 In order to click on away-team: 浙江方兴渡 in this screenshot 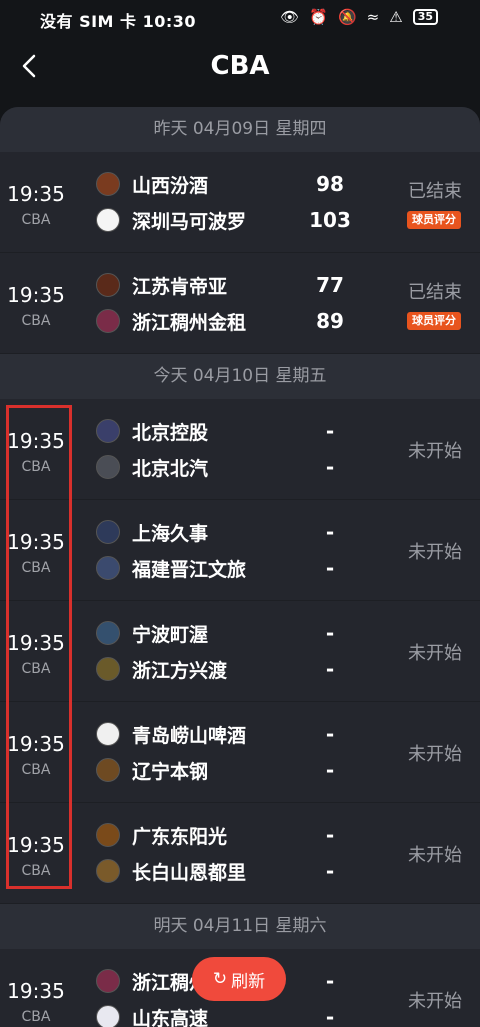, I will do `click(161, 669)`.